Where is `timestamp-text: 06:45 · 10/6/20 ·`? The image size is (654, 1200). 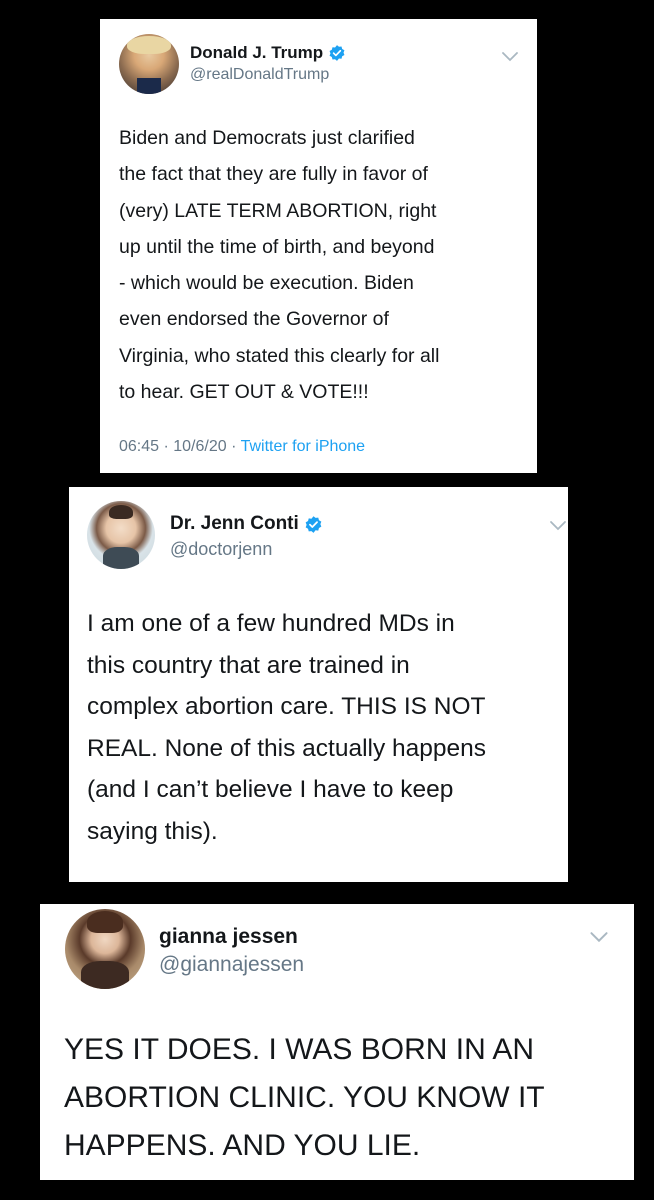 timestamp-text: 06:45 · 10/6/20 · is located at coordinates (180, 446).